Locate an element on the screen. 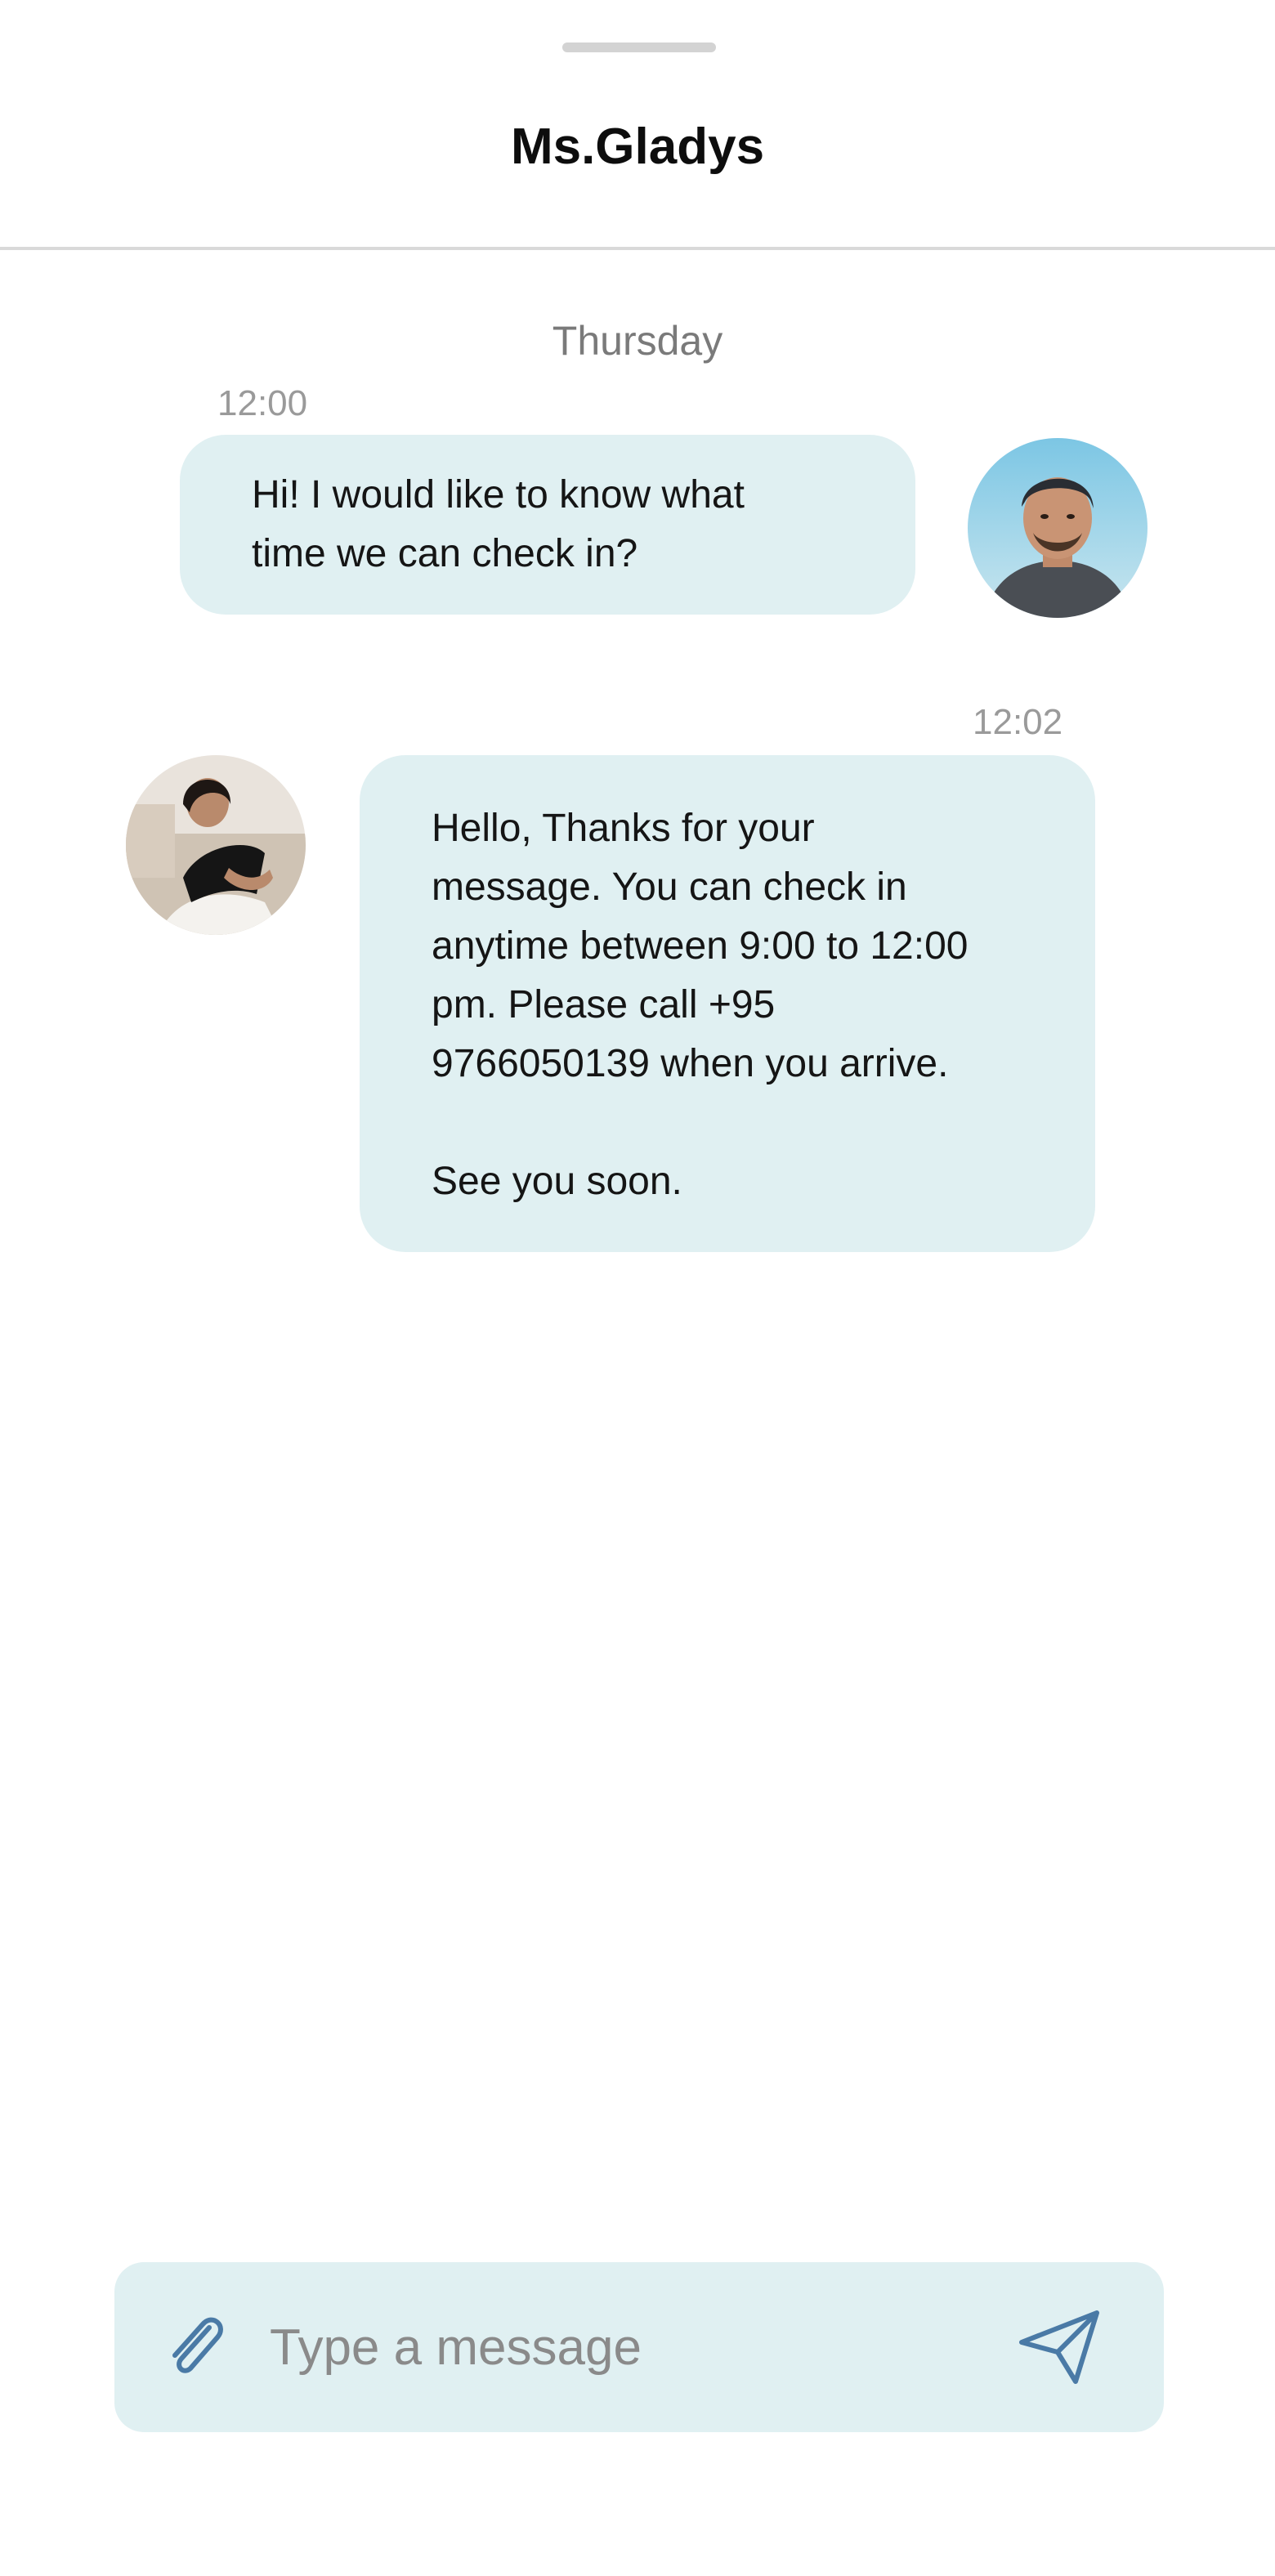 Image resolution: width=1275 pixels, height=2576 pixels. header-divider is located at coordinates (638, 248).